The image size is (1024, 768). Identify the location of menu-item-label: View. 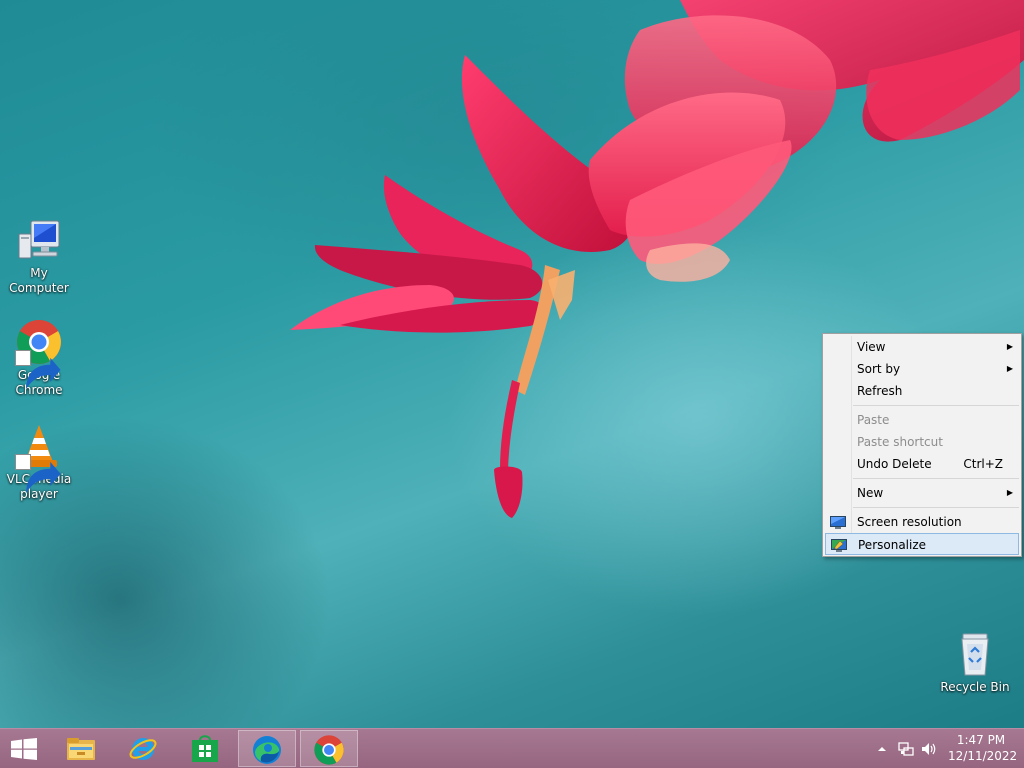
(871, 347).